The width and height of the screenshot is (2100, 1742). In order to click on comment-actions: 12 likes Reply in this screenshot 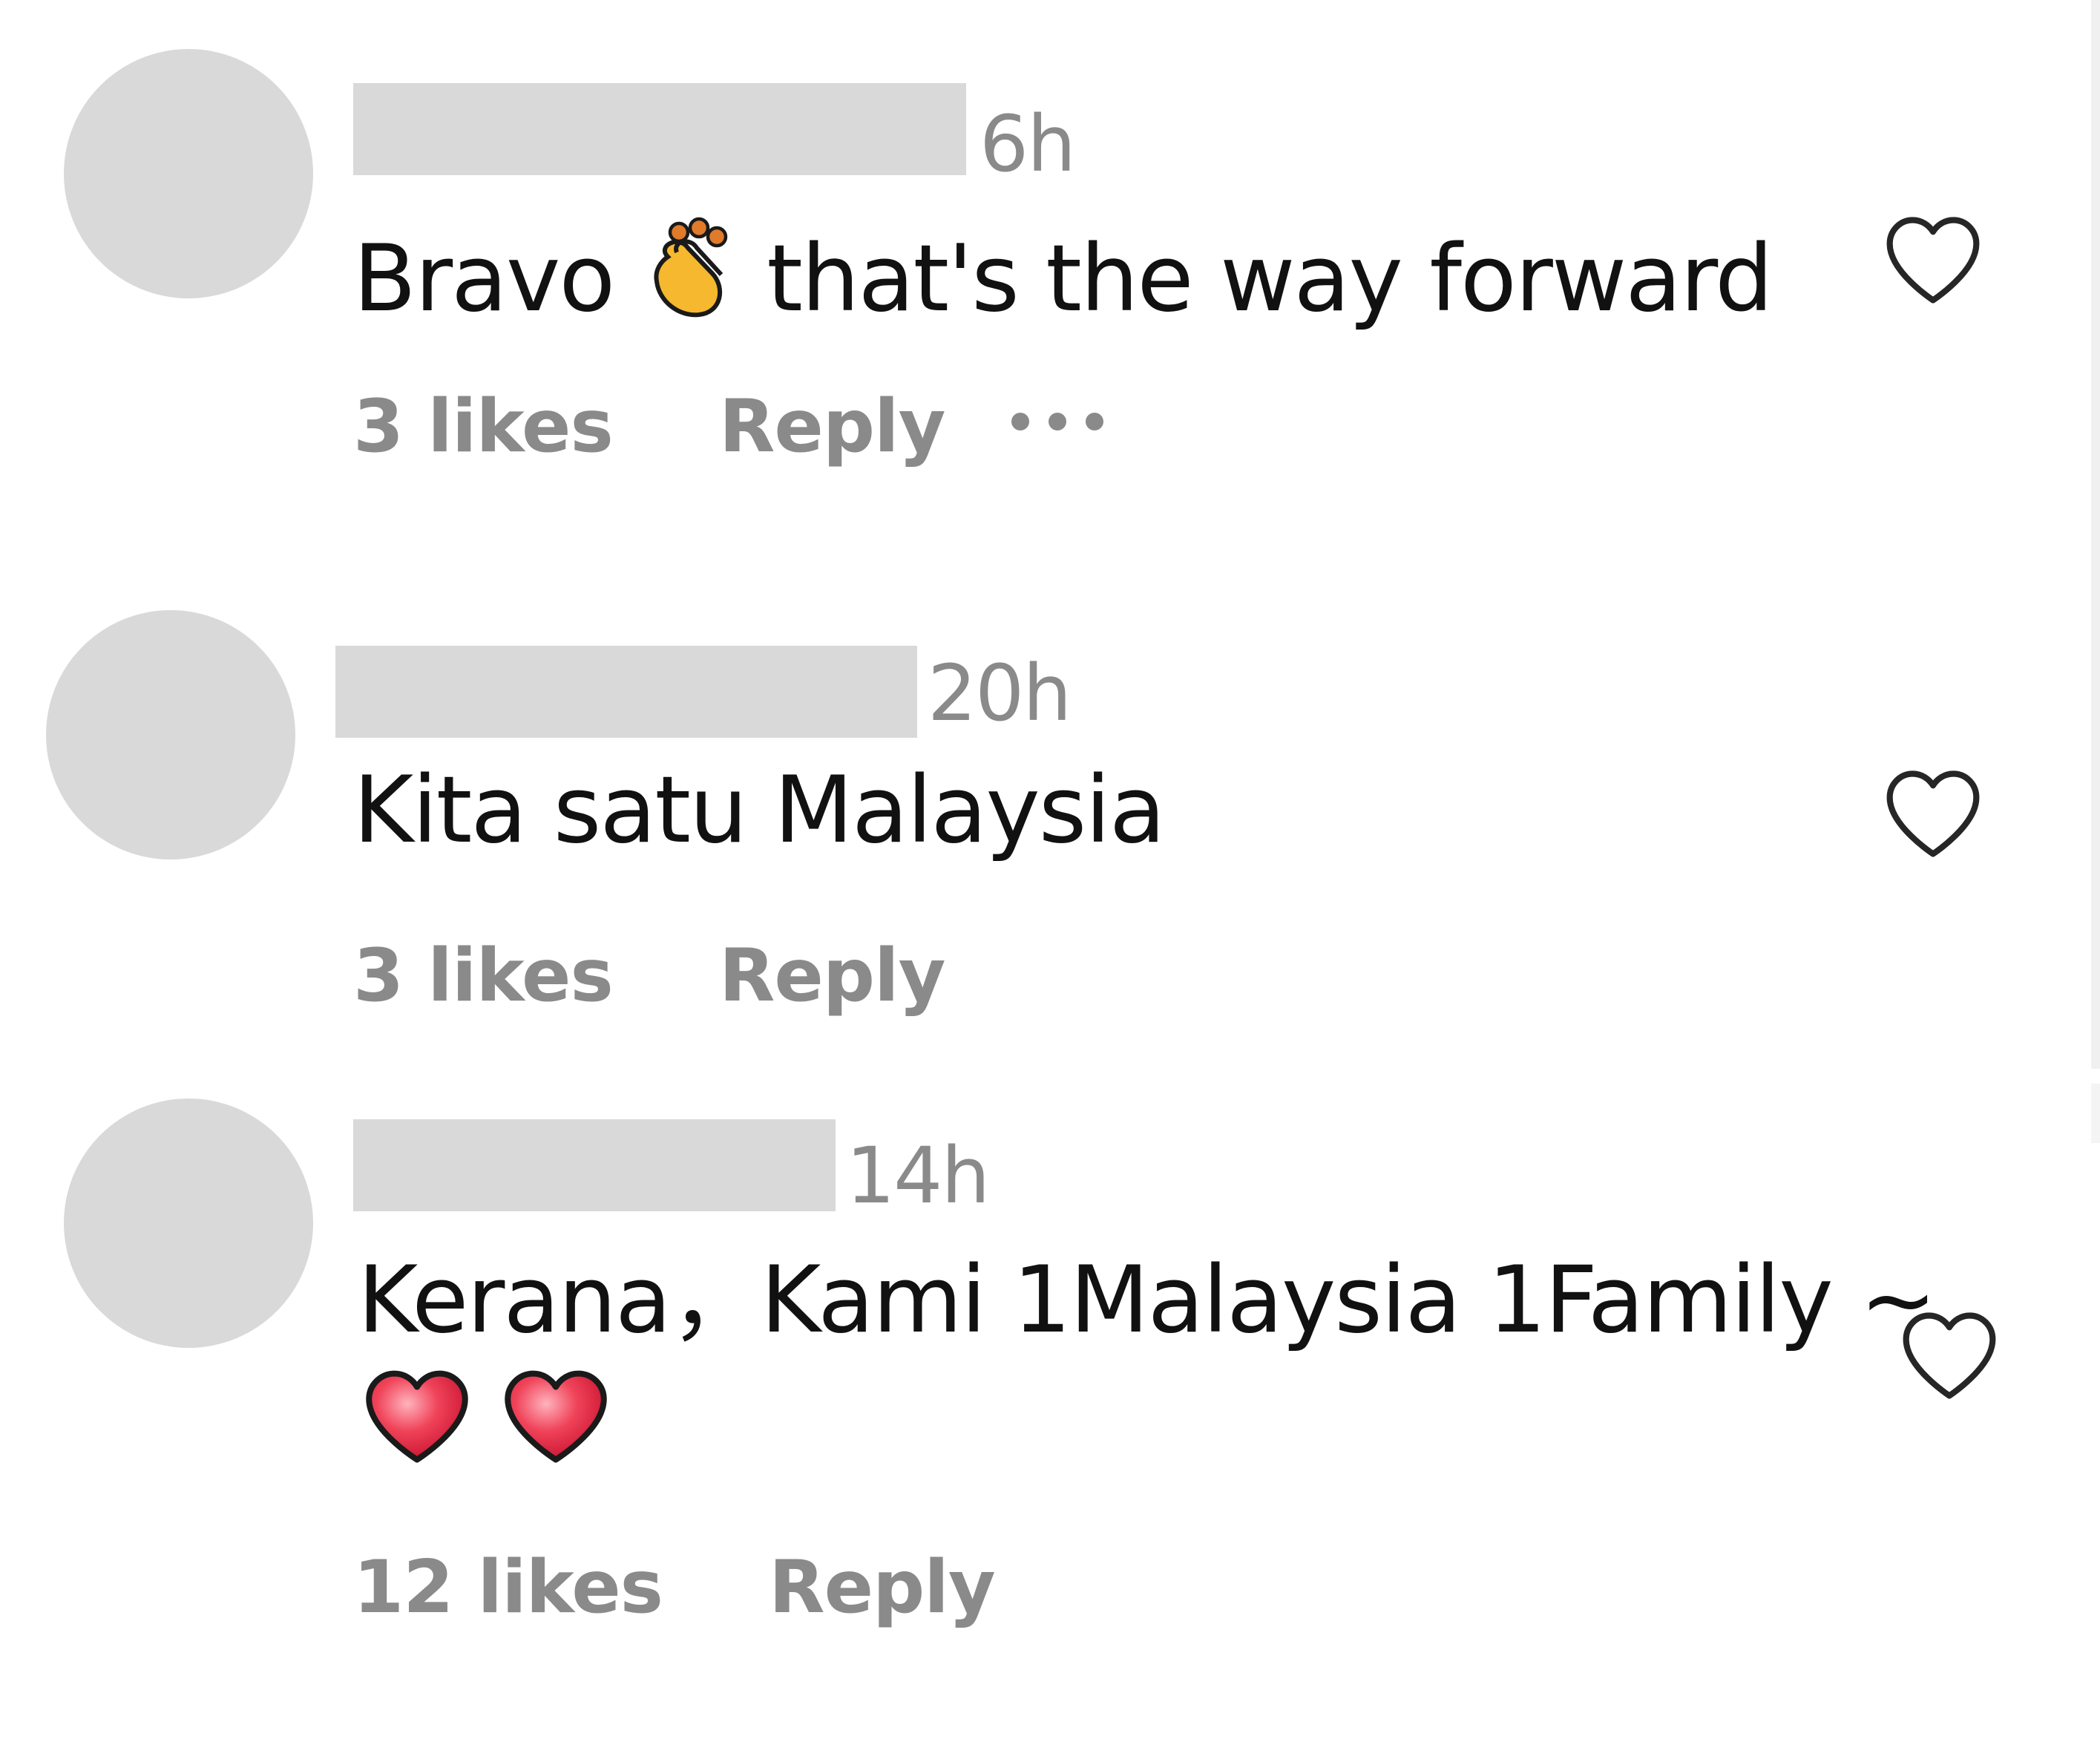, I will do `click(675, 1588)`.